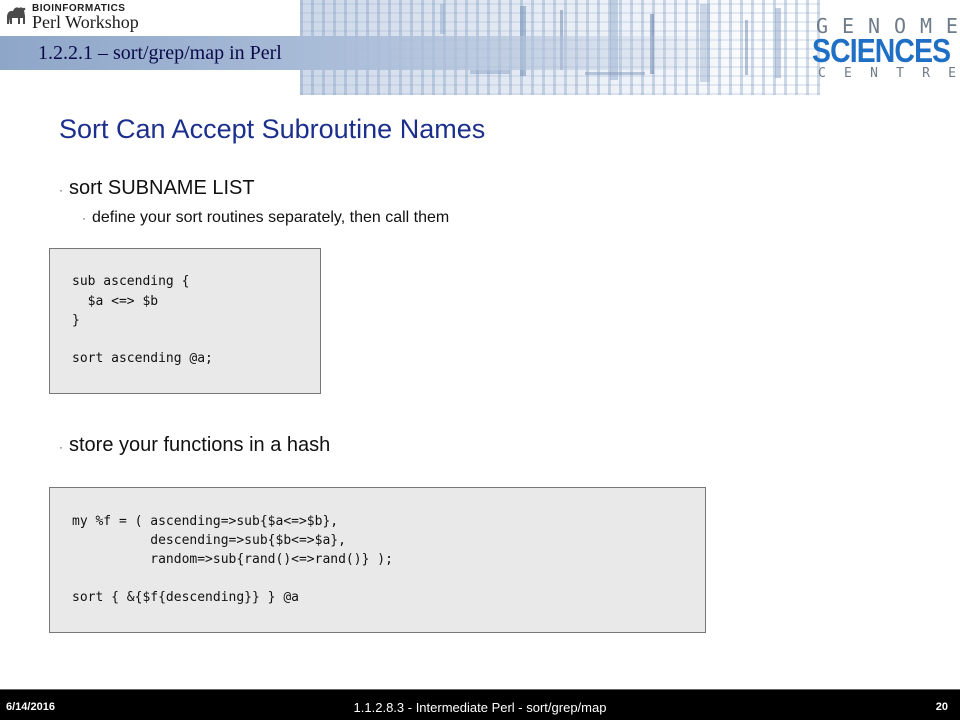  Describe the element at coordinates (926, 73) in the screenshot. I see `logo-letter: R` at that location.